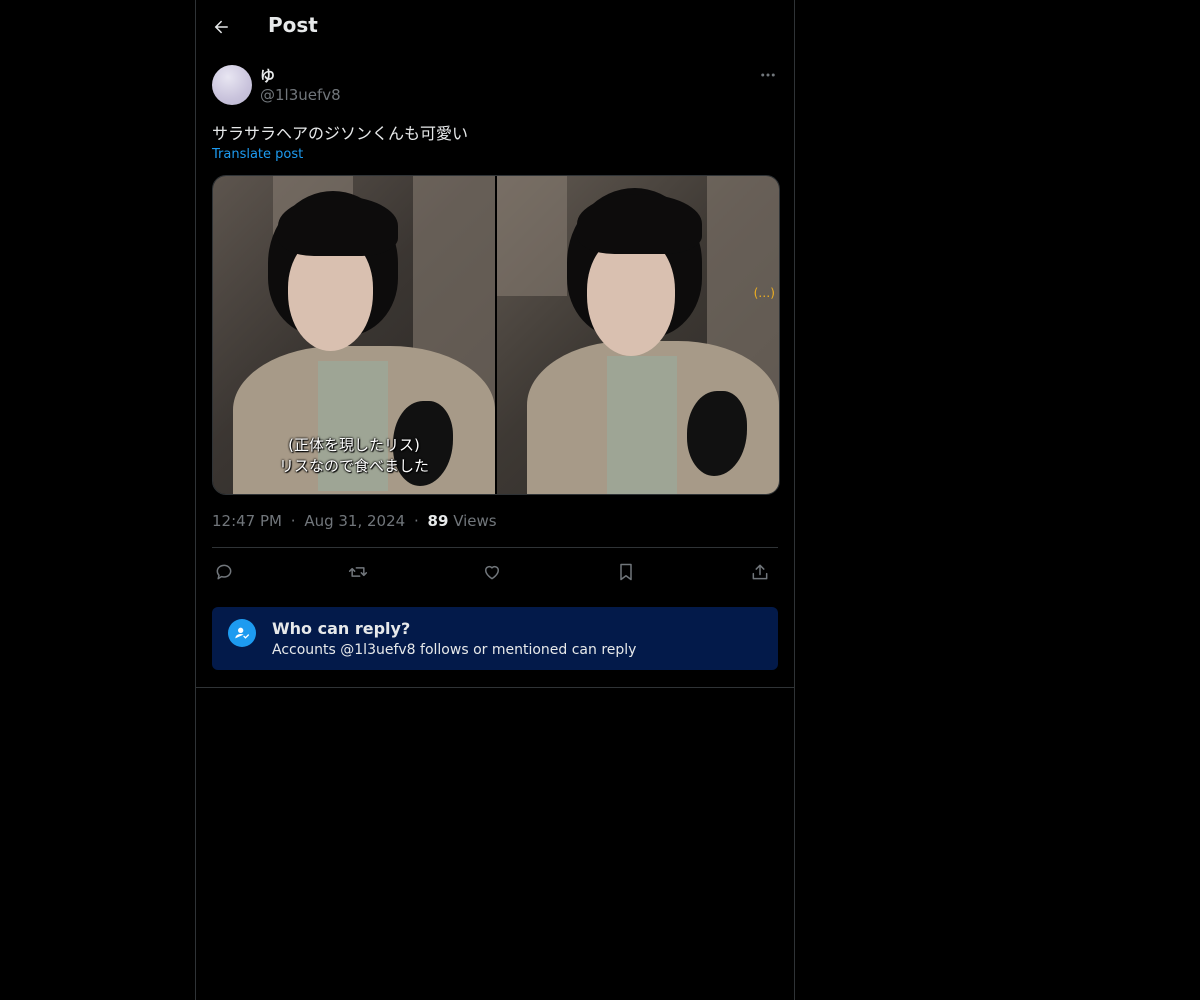 Image resolution: width=1200 pixels, height=1000 pixels. What do you see at coordinates (247, 521) in the screenshot?
I see `post-time: 12:47 PM` at bounding box center [247, 521].